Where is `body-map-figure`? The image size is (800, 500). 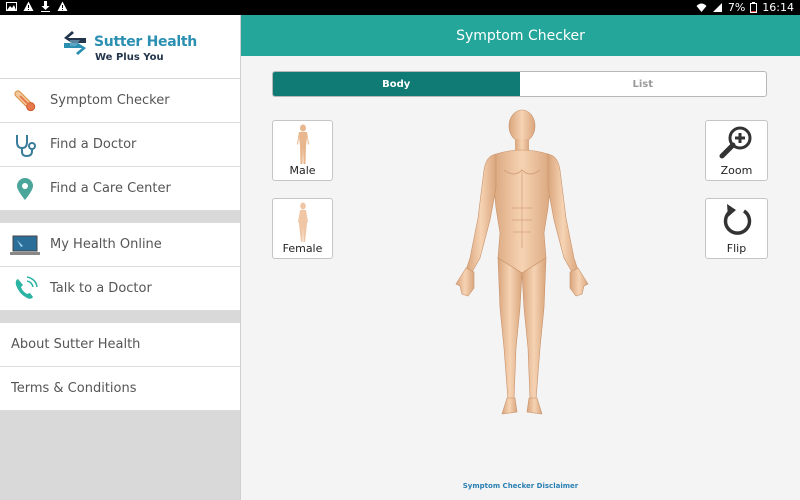
body-map-figure is located at coordinates (522, 264).